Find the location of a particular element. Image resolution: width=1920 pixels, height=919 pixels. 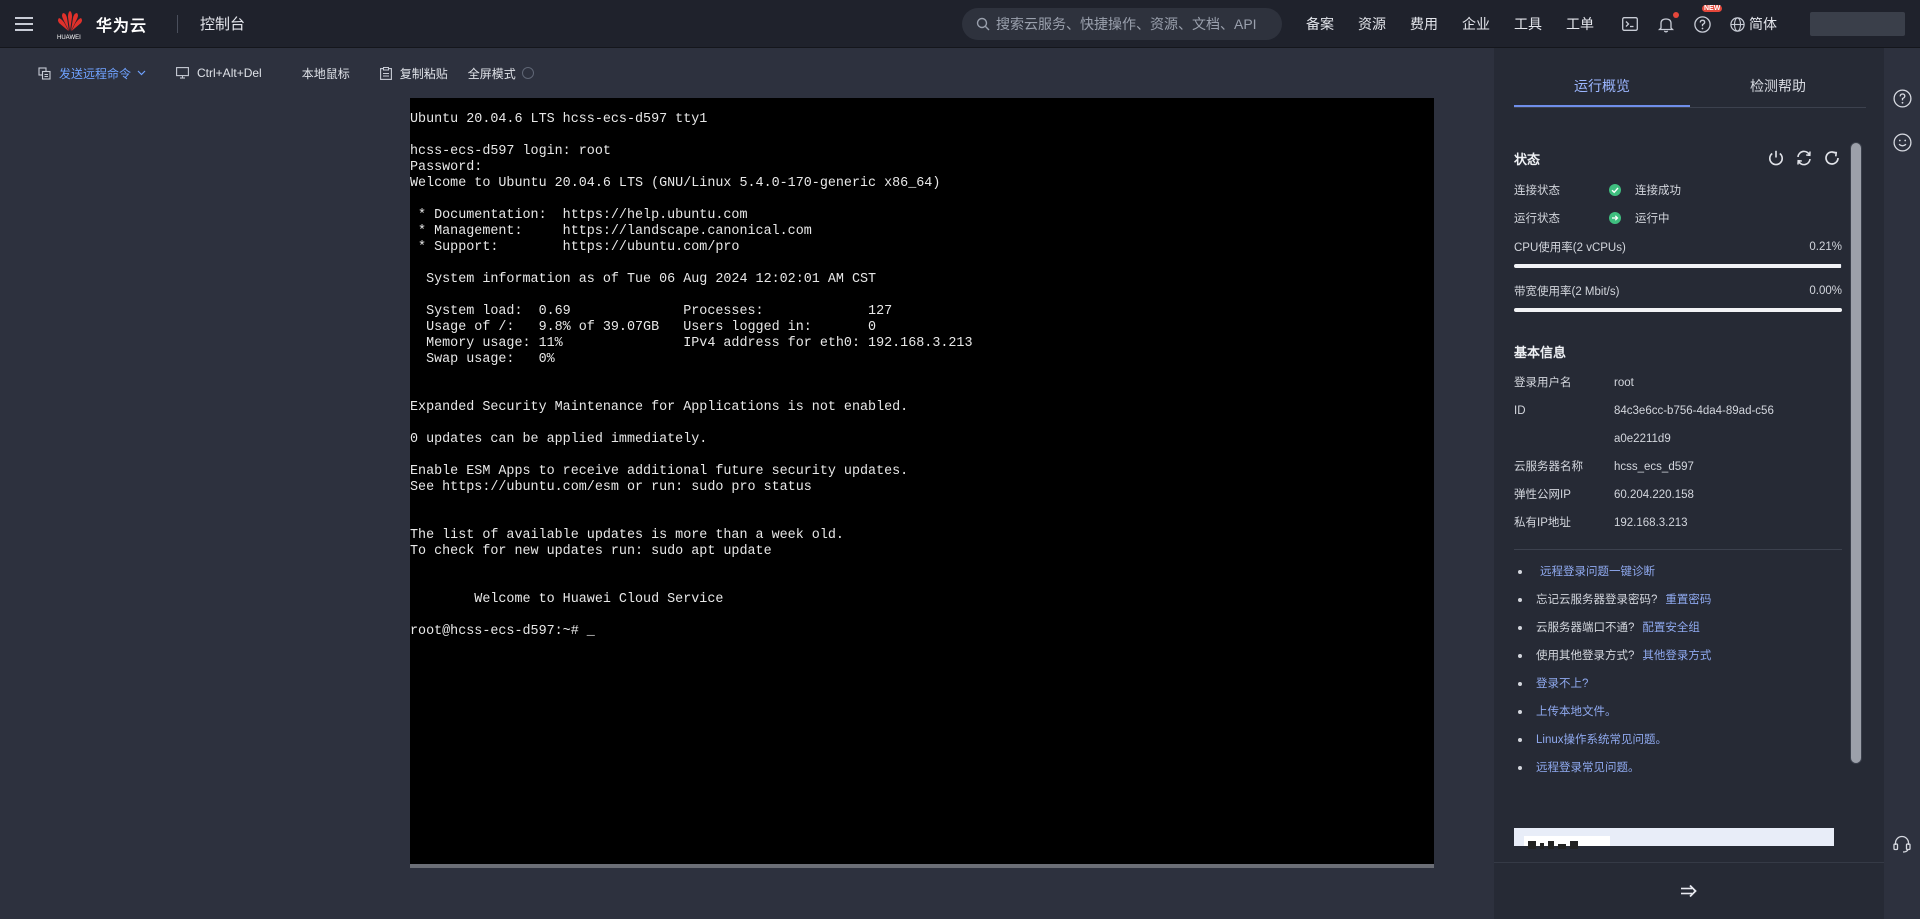

list-item: 远程登录问题一键诊断 is located at coordinates (1678, 572).